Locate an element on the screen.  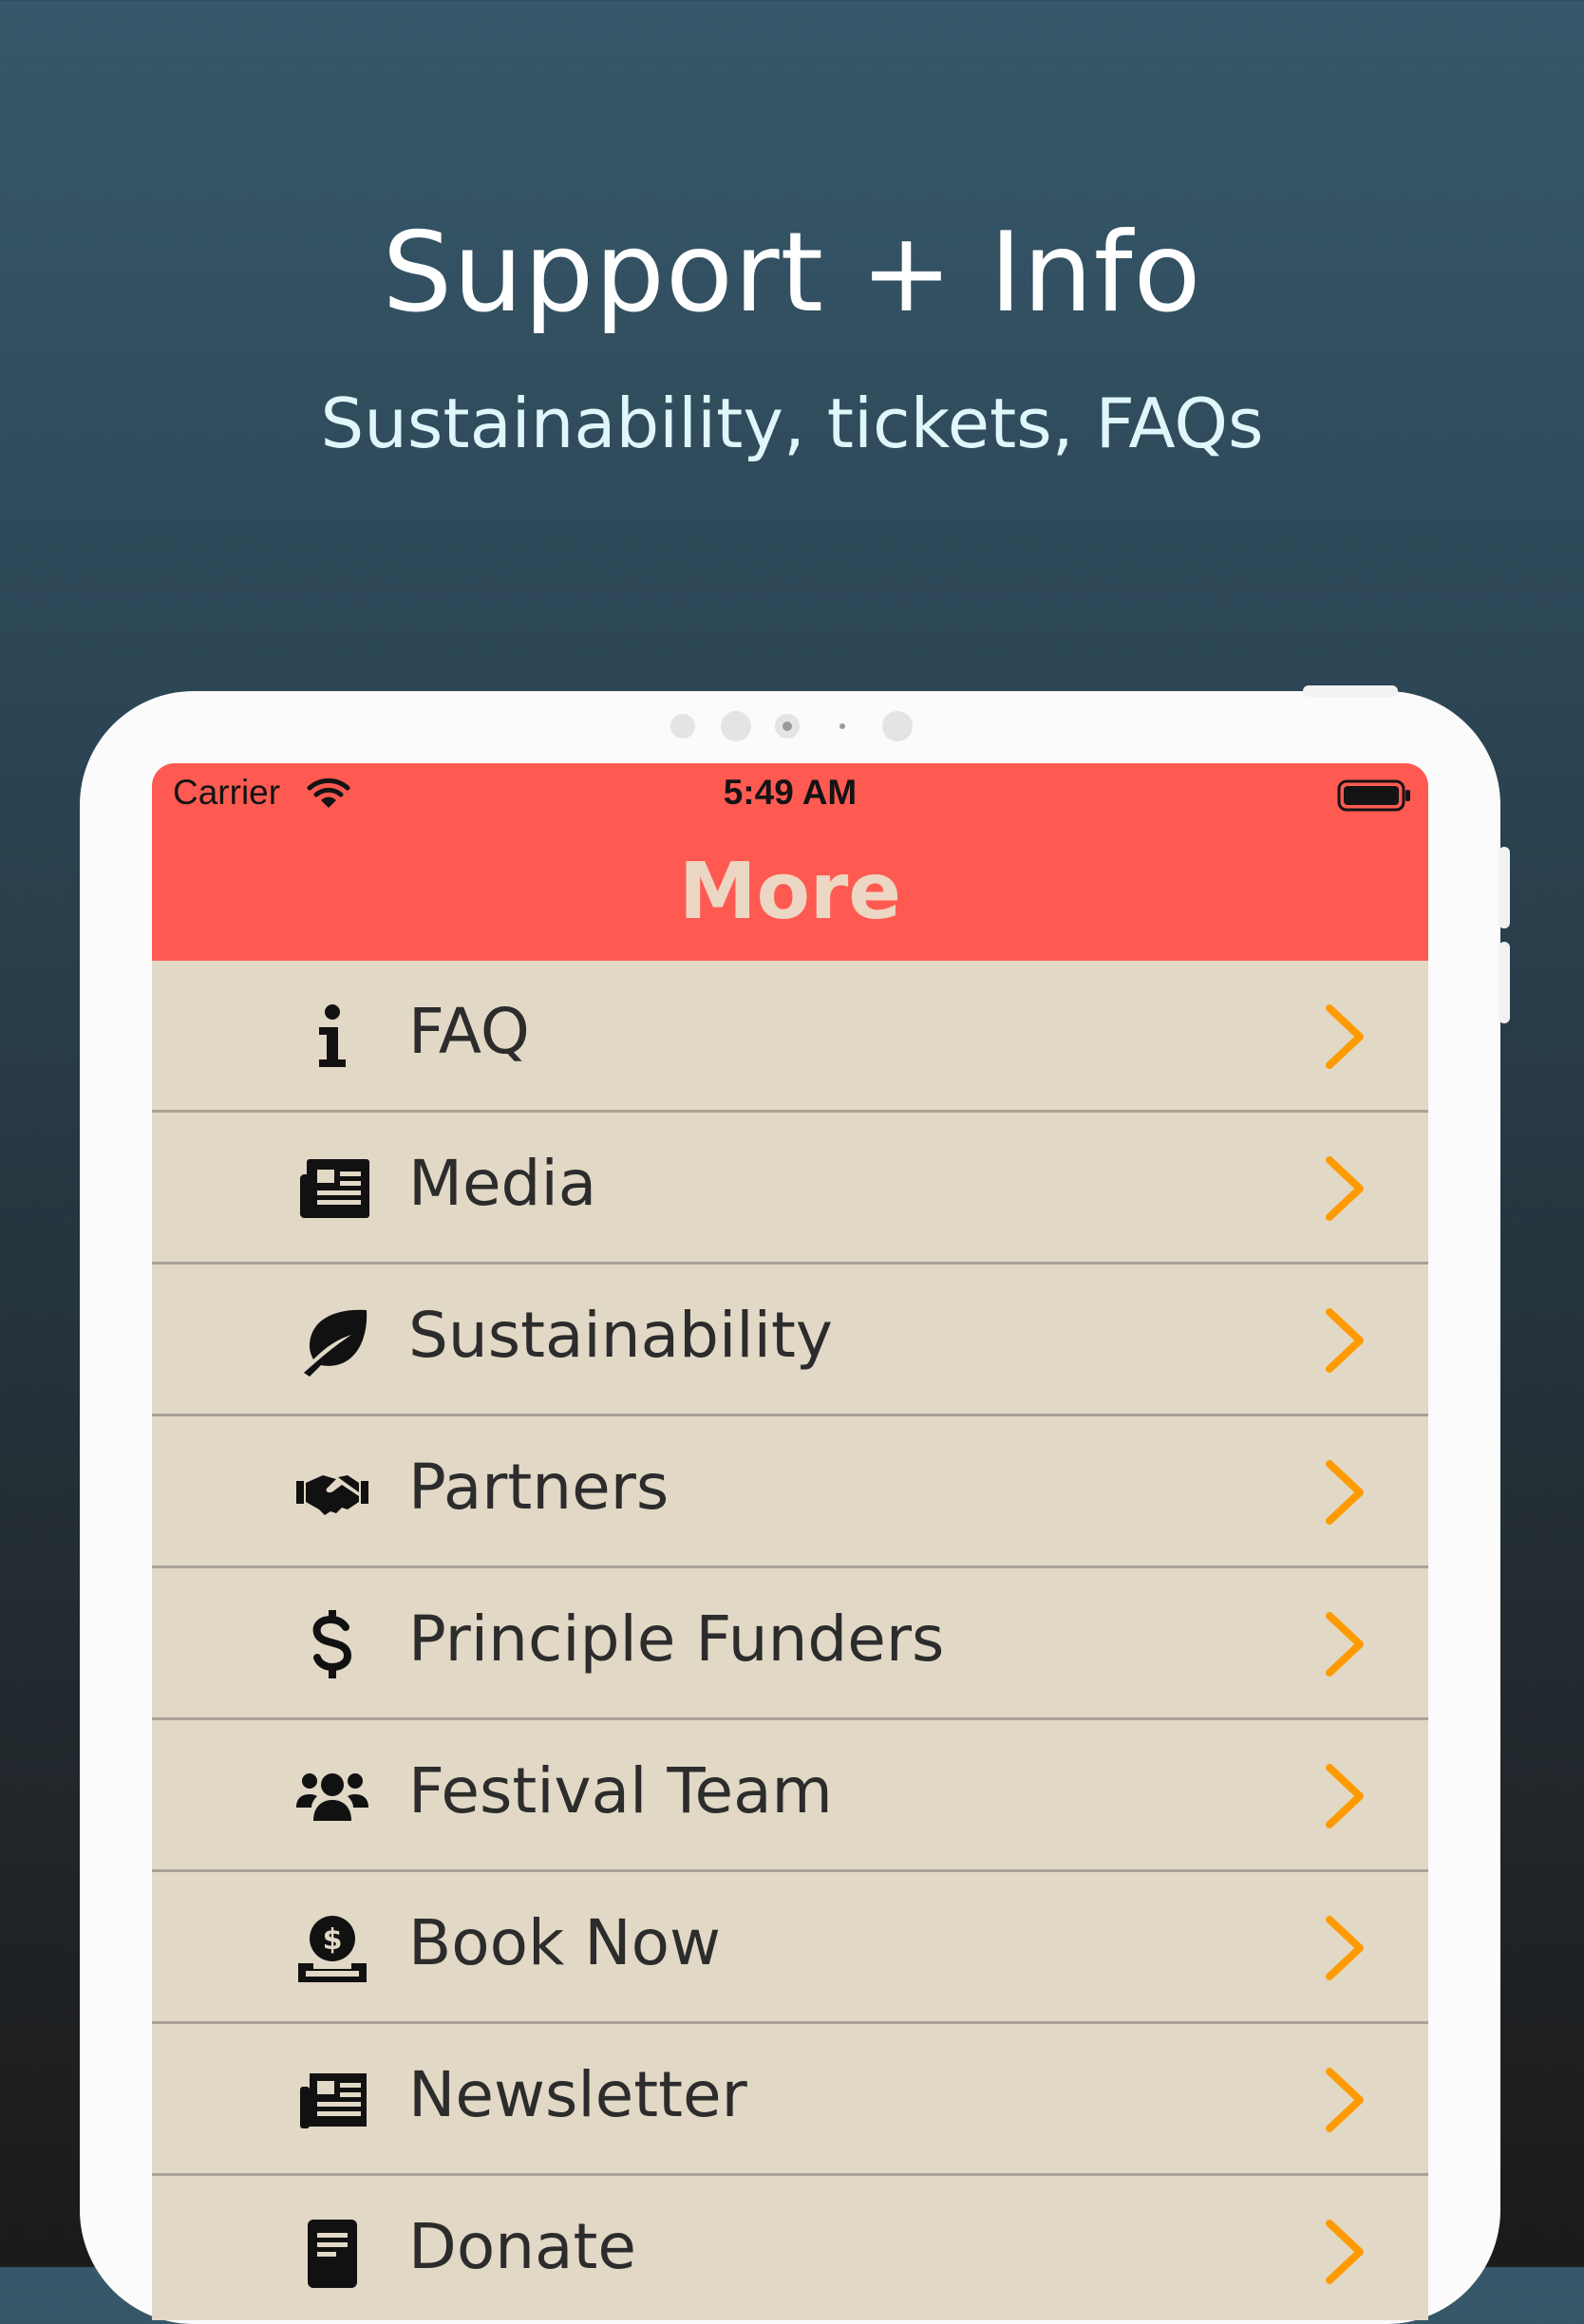
menu-item-faq: FAQ is located at coordinates (790, 1037).